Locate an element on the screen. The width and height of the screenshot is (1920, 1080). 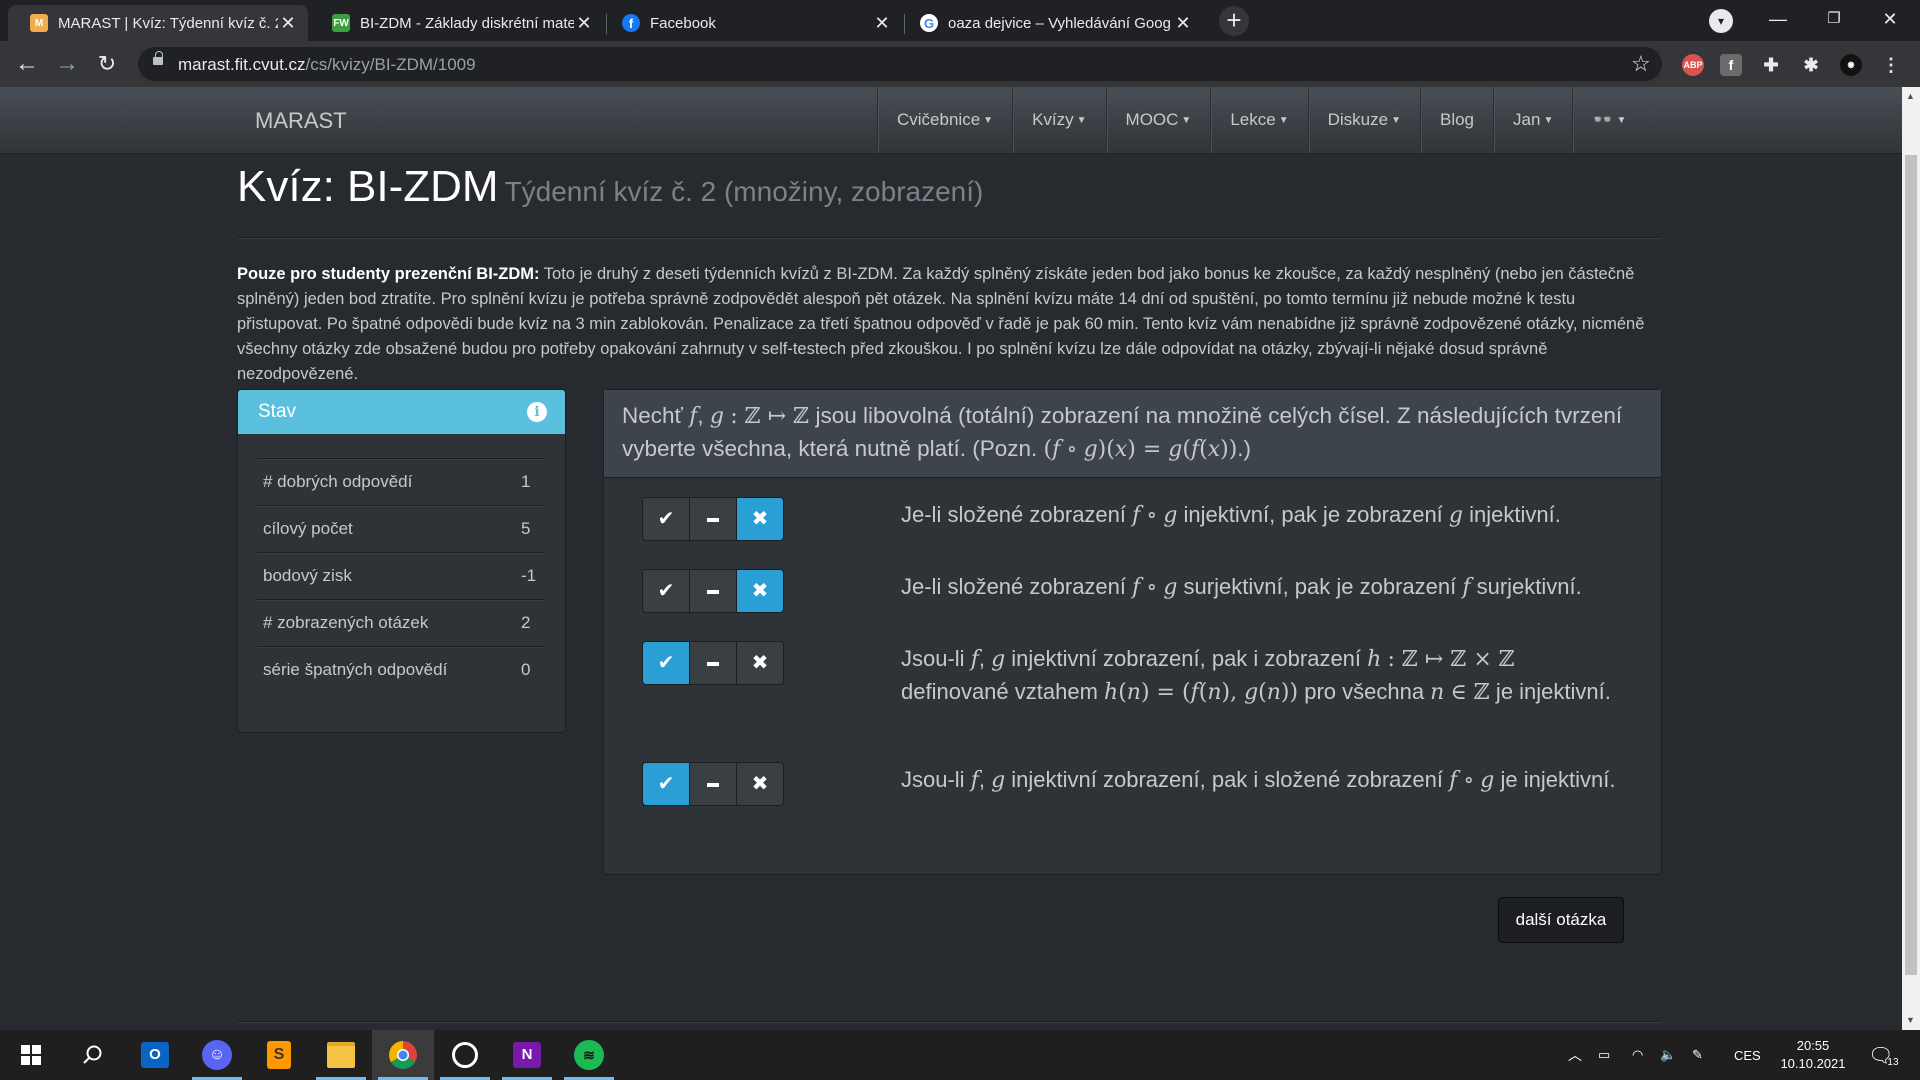
status-row-target: cílový počet 5 is located at coordinates (401, 528).